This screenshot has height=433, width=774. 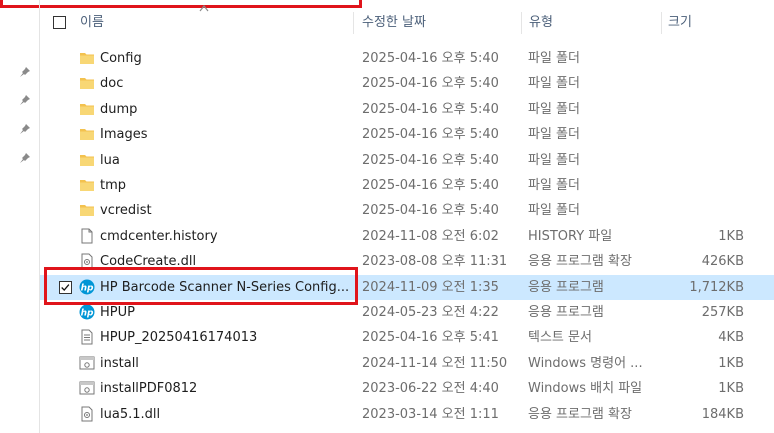 What do you see at coordinates (126, 211) in the screenshot?
I see `file-name: vcredist` at bounding box center [126, 211].